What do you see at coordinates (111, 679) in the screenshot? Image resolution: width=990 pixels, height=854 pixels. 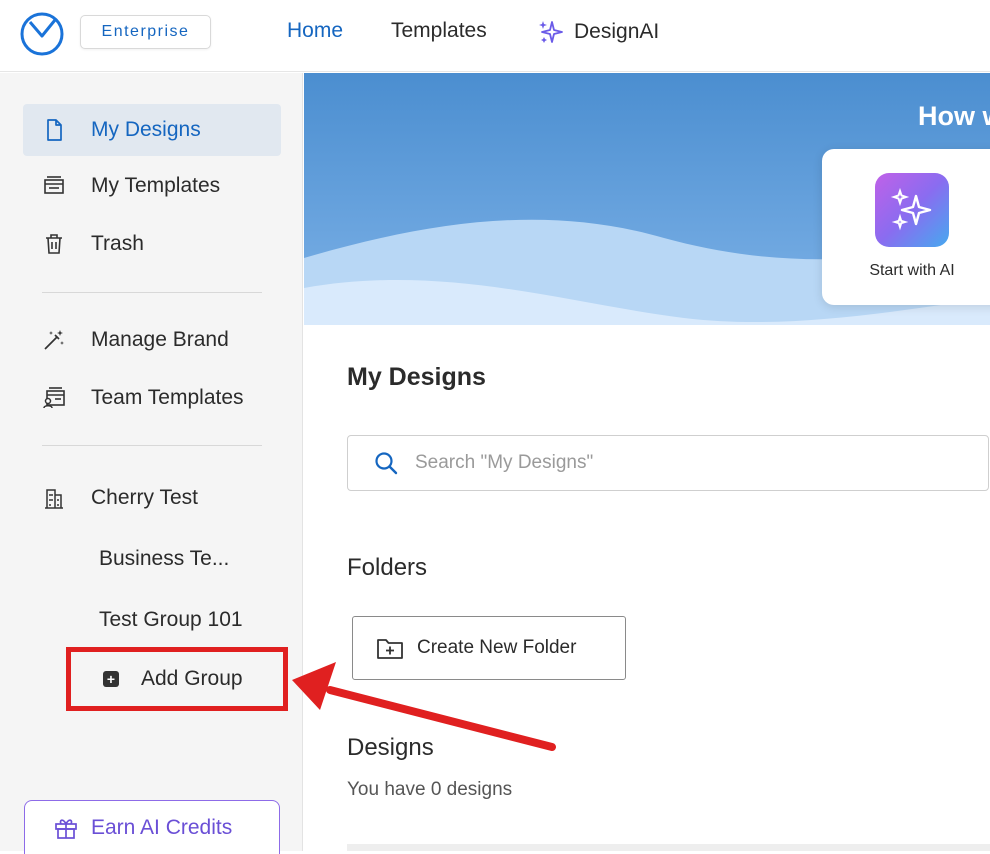 I see `plus-icon: +` at bounding box center [111, 679].